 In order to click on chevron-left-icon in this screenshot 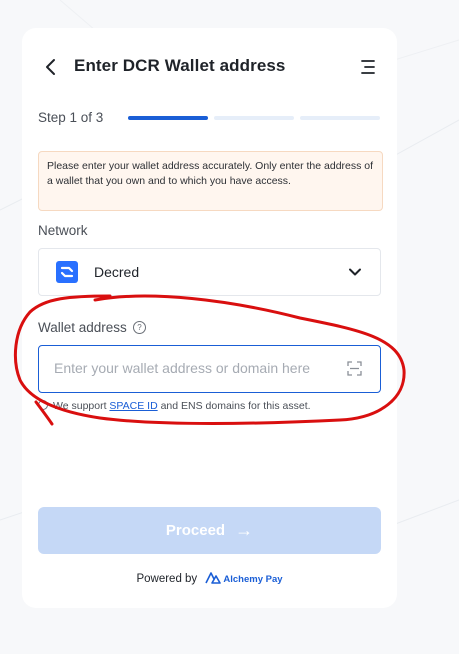, I will do `click(51, 67)`.